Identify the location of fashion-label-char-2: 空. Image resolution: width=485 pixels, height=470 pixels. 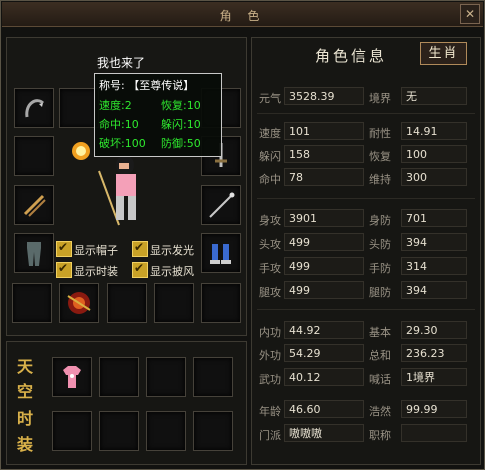
(24, 391).